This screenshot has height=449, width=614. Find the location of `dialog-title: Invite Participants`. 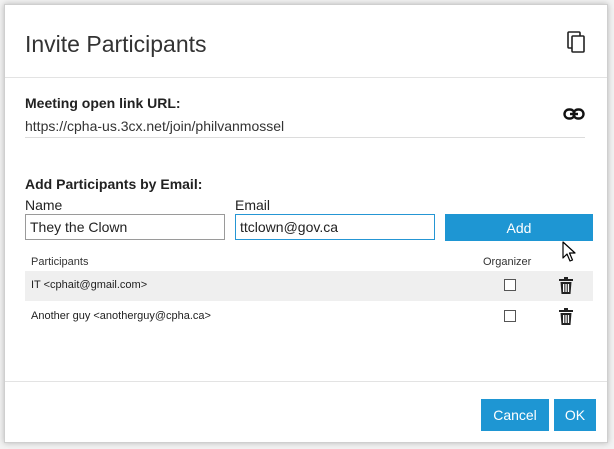

dialog-title: Invite Participants is located at coordinates (116, 44).